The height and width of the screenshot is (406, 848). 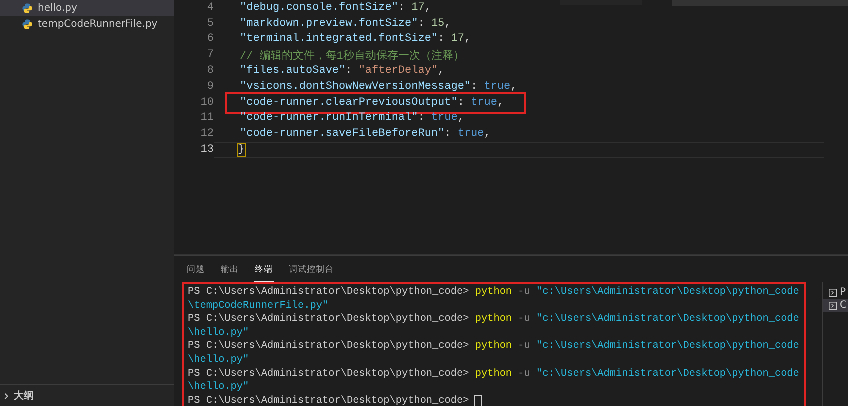 I want to click on line-number: 12, so click(x=207, y=134).